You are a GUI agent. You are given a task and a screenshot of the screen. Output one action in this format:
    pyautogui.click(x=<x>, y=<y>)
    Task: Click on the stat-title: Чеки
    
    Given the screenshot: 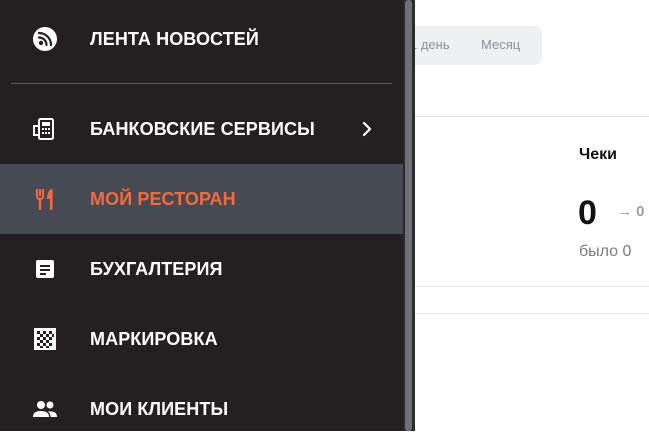 What is the action you would take?
    pyautogui.click(x=598, y=154)
    